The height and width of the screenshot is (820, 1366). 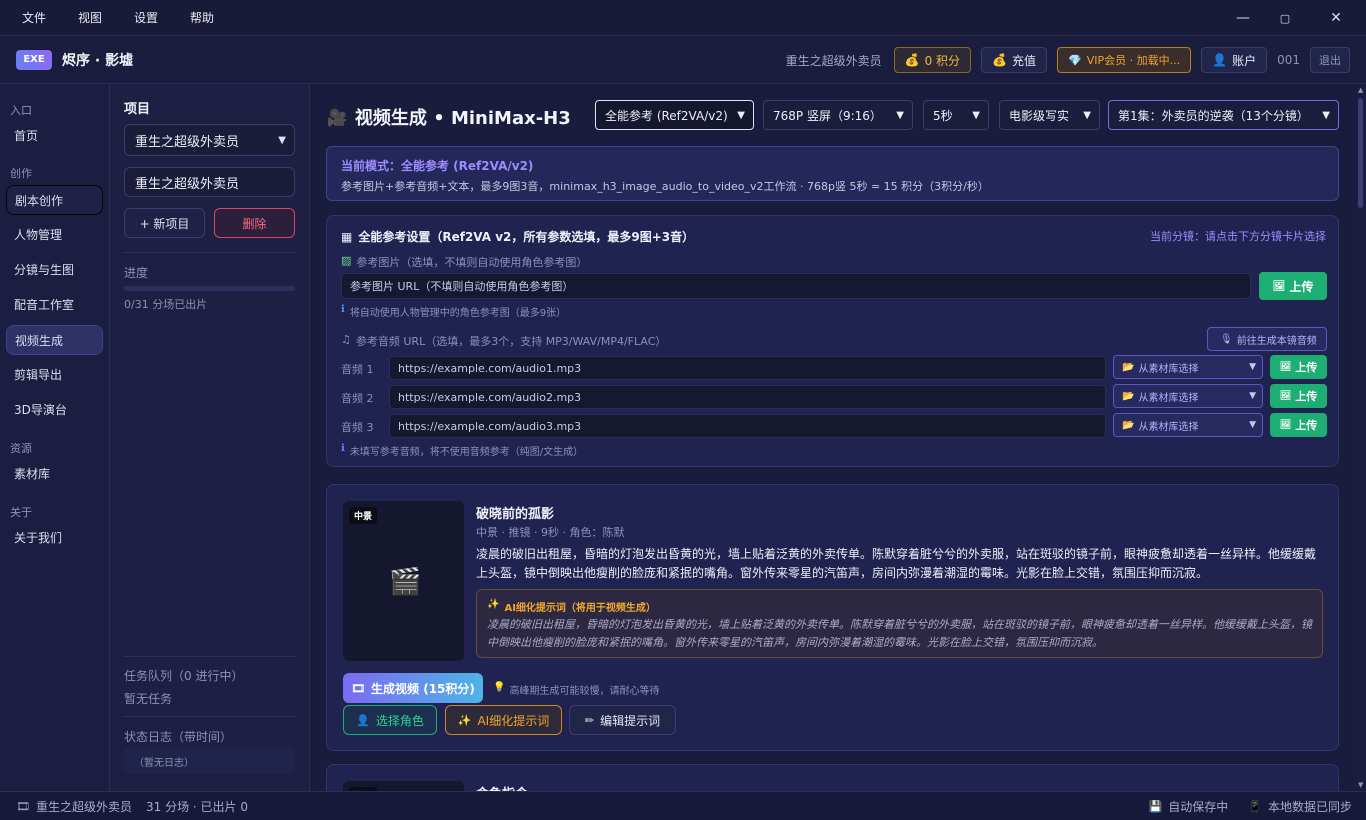 I want to click on menu-help: 帮助, so click(x=202, y=17).